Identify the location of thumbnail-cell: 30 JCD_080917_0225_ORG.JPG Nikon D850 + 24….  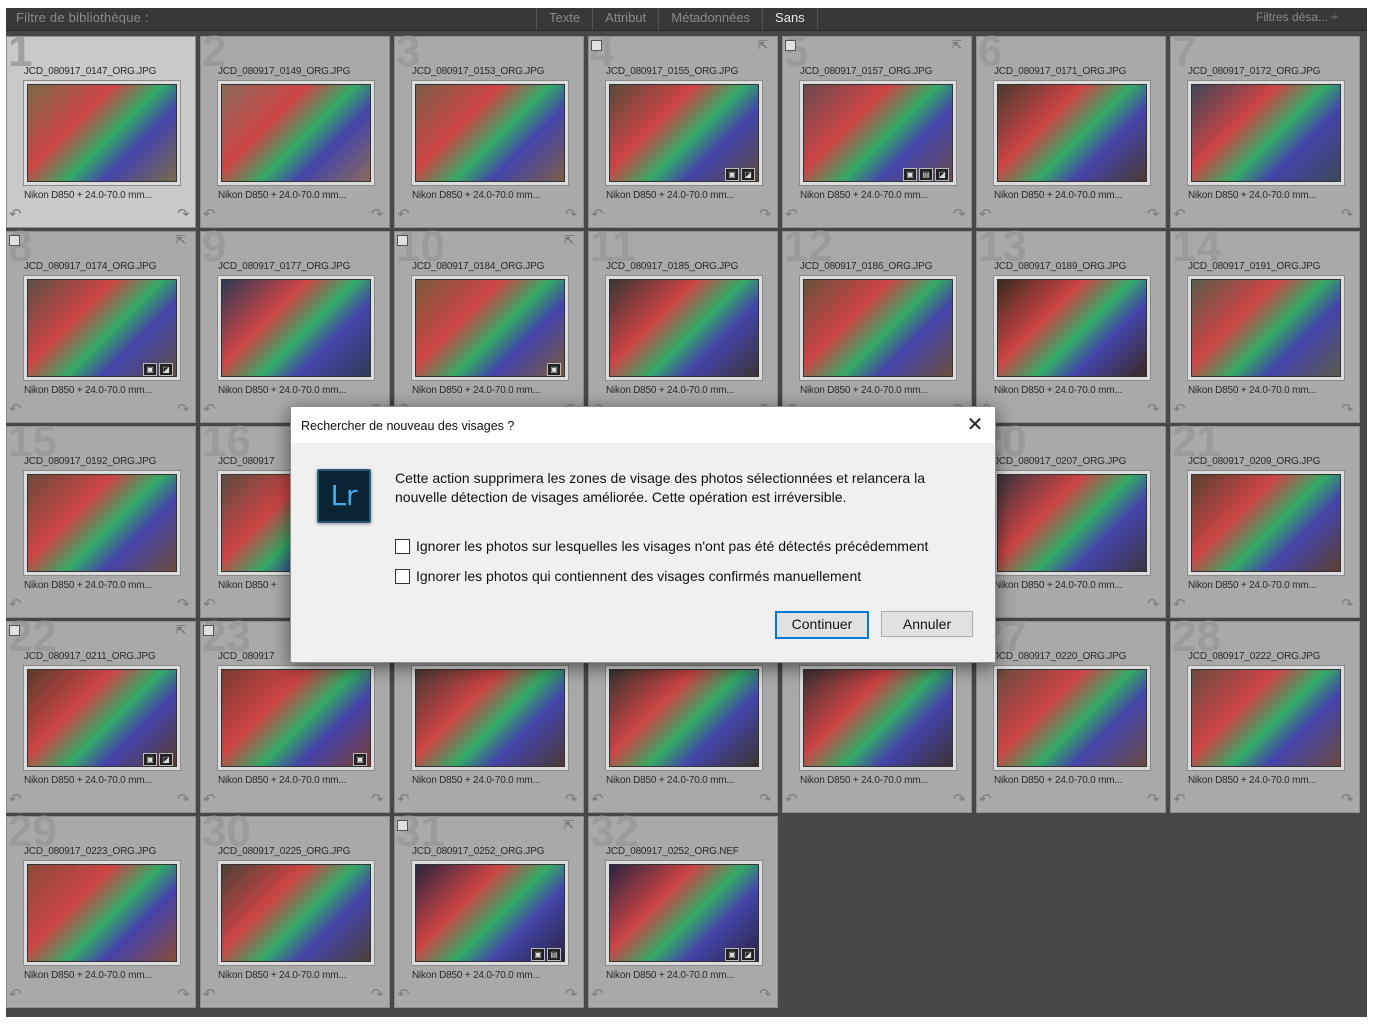
(295, 909).